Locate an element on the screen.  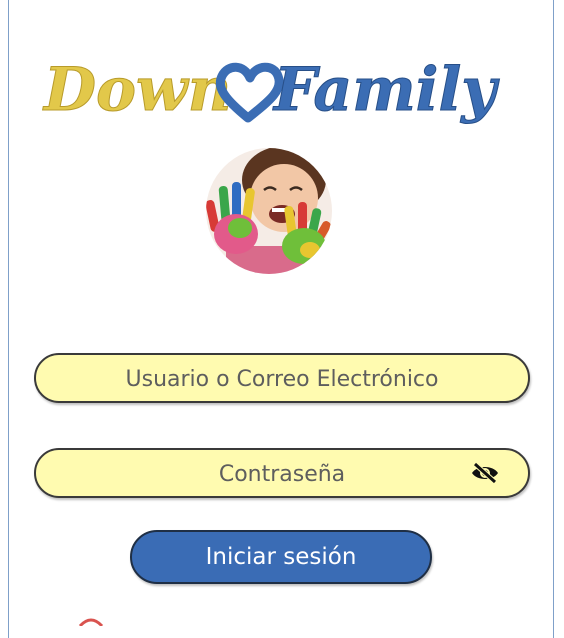
logo-text-down: Down is located at coordinates (136, 90).